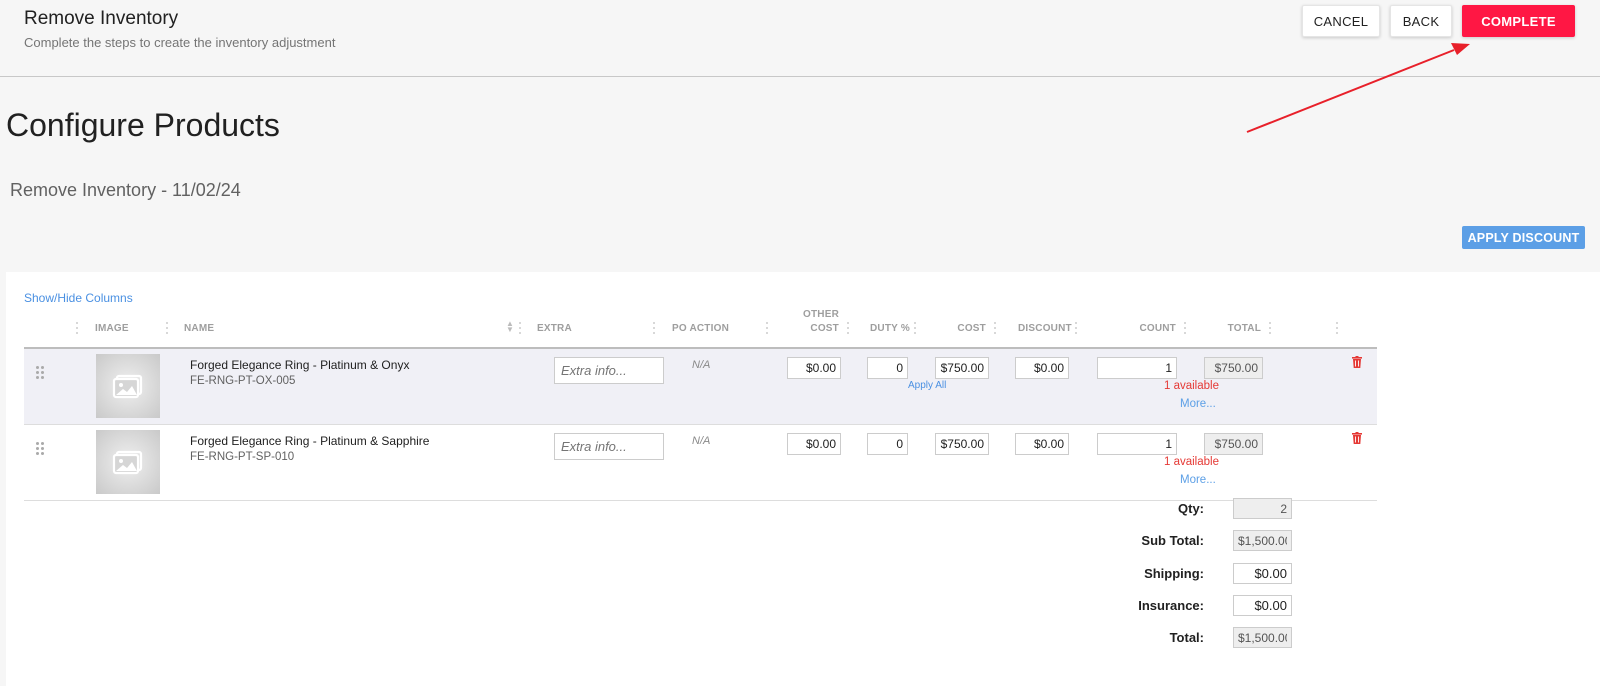 This screenshot has width=1600, height=686. I want to click on product-name: Forged Elegance Ring - Platinum & Onyx, so click(300, 365).